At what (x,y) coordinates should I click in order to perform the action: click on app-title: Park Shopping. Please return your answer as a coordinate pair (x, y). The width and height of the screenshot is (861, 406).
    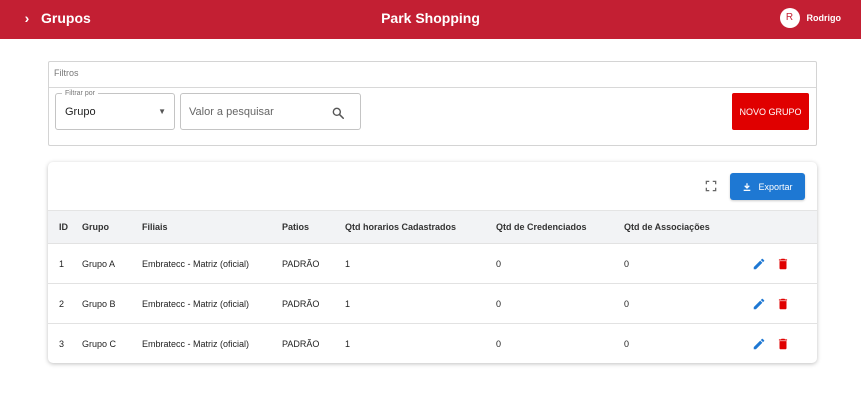
    Looking at the image, I should click on (430, 18).